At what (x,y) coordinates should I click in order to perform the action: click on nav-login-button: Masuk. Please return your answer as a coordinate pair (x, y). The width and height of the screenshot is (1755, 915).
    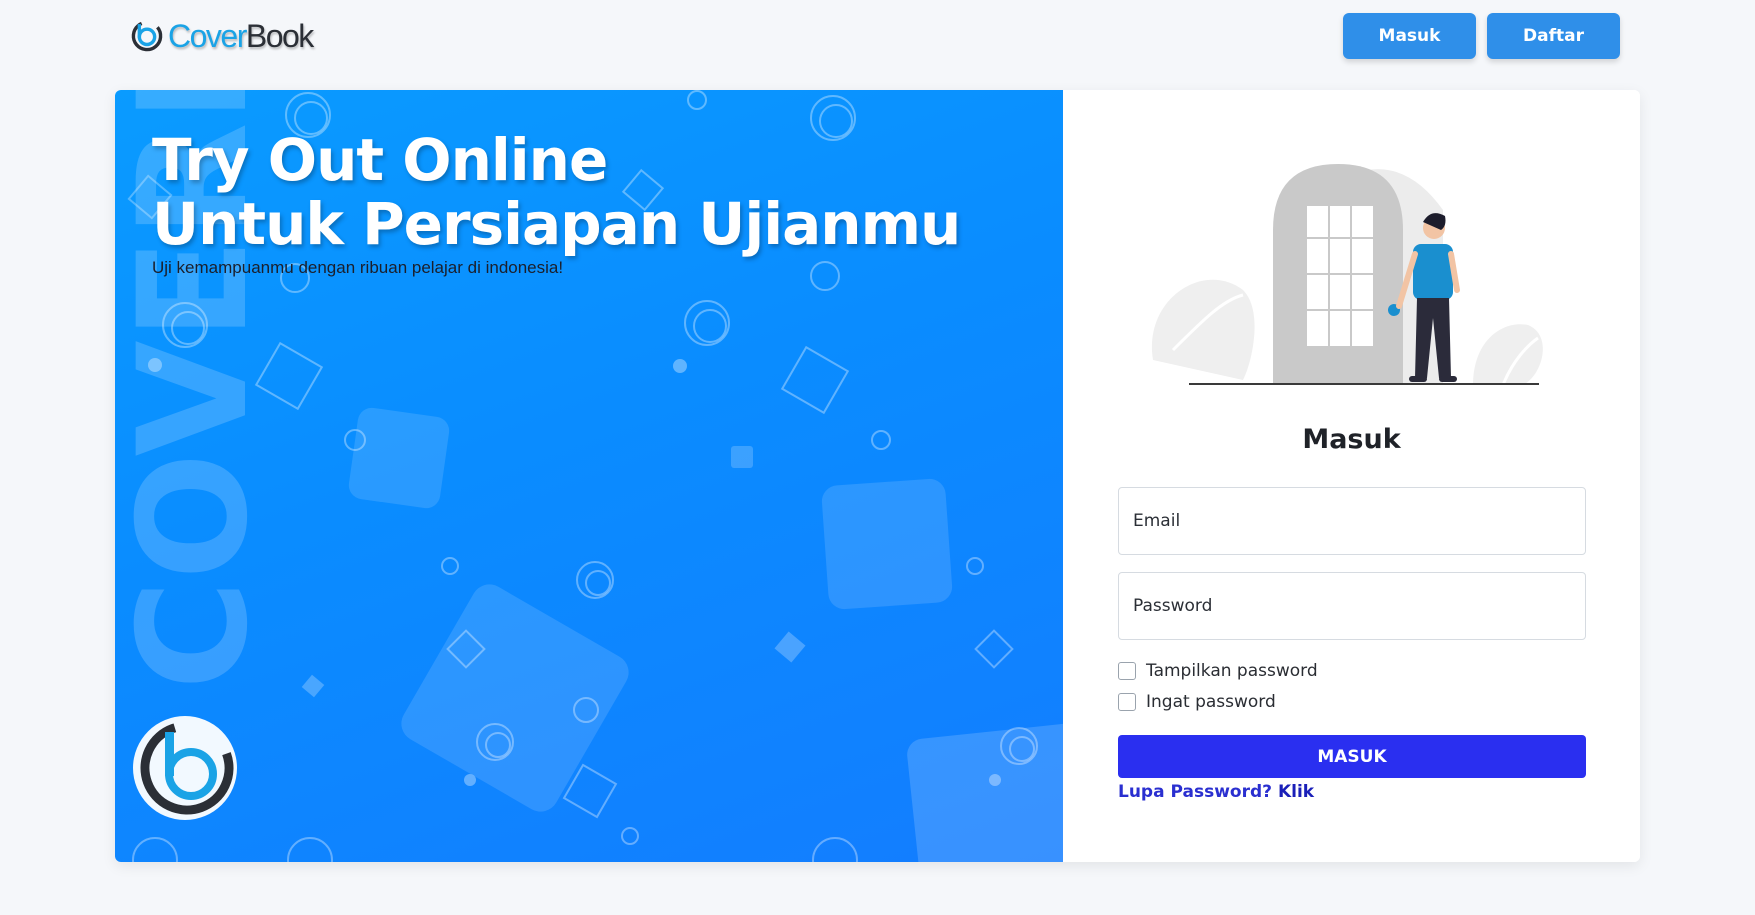
    Looking at the image, I should click on (1409, 36).